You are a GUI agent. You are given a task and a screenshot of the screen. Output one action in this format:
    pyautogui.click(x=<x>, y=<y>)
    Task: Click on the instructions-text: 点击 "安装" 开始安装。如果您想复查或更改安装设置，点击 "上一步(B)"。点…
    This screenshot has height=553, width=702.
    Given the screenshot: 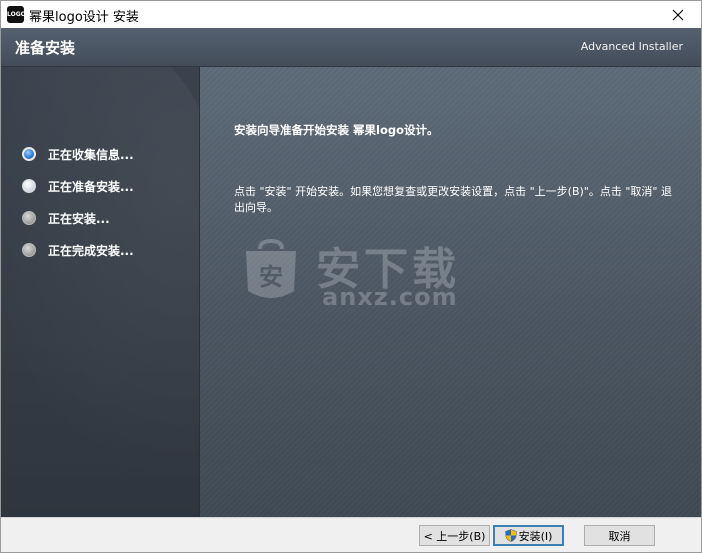 What is the action you would take?
    pyautogui.click(x=453, y=199)
    